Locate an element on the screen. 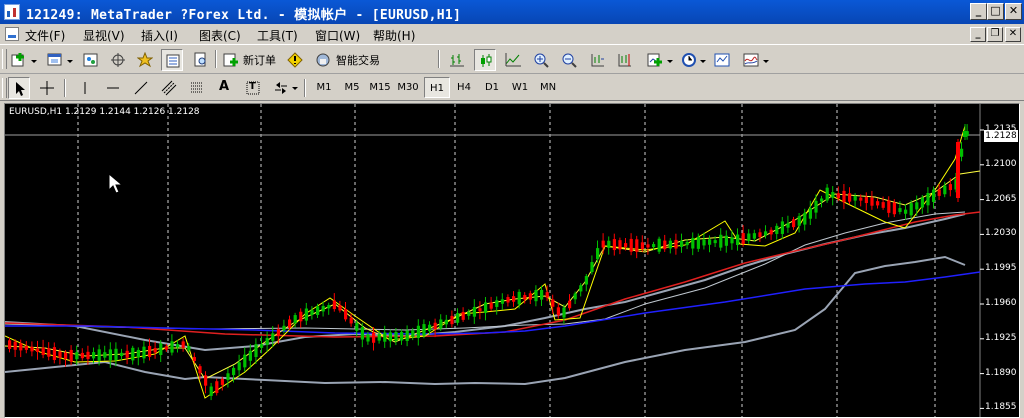 This screenshot has height=418, width=1024. trendline-button is located at coordinates (141, 88).